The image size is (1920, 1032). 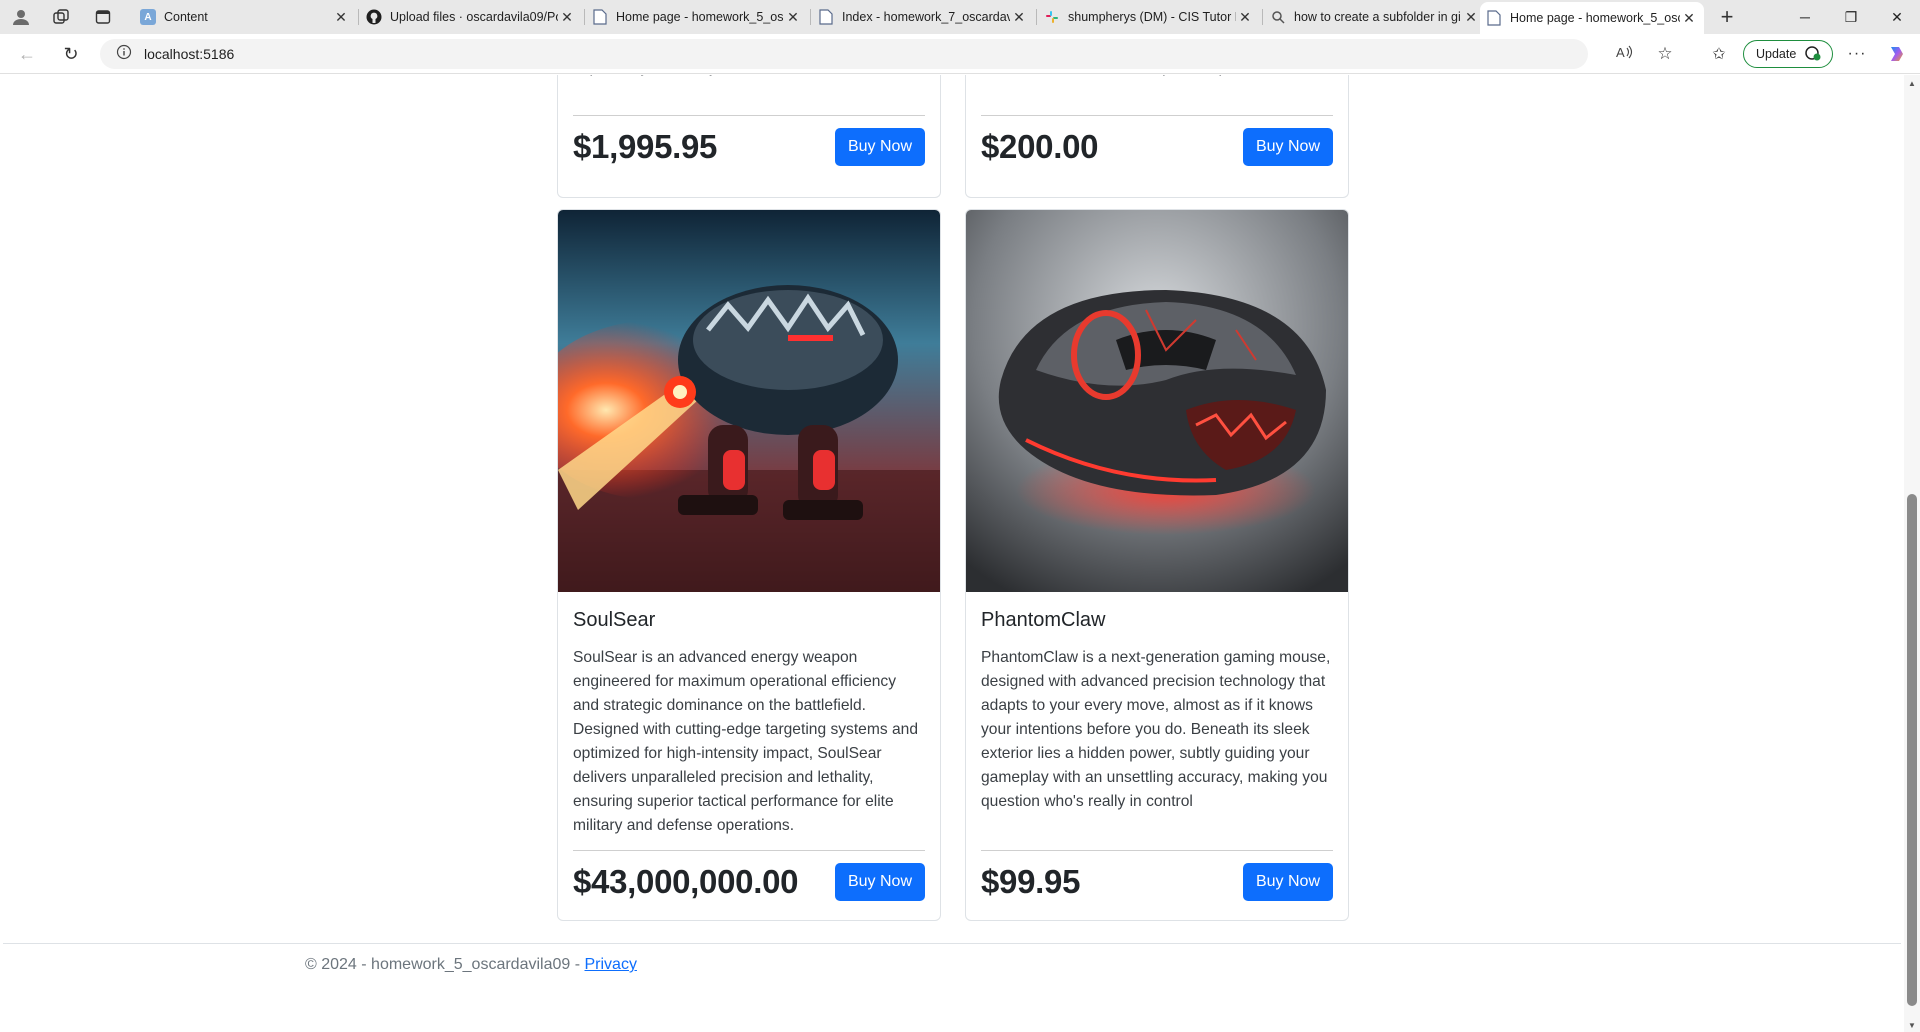 I want to click on scrollbar-thumb, so click(x=1912, y=750).